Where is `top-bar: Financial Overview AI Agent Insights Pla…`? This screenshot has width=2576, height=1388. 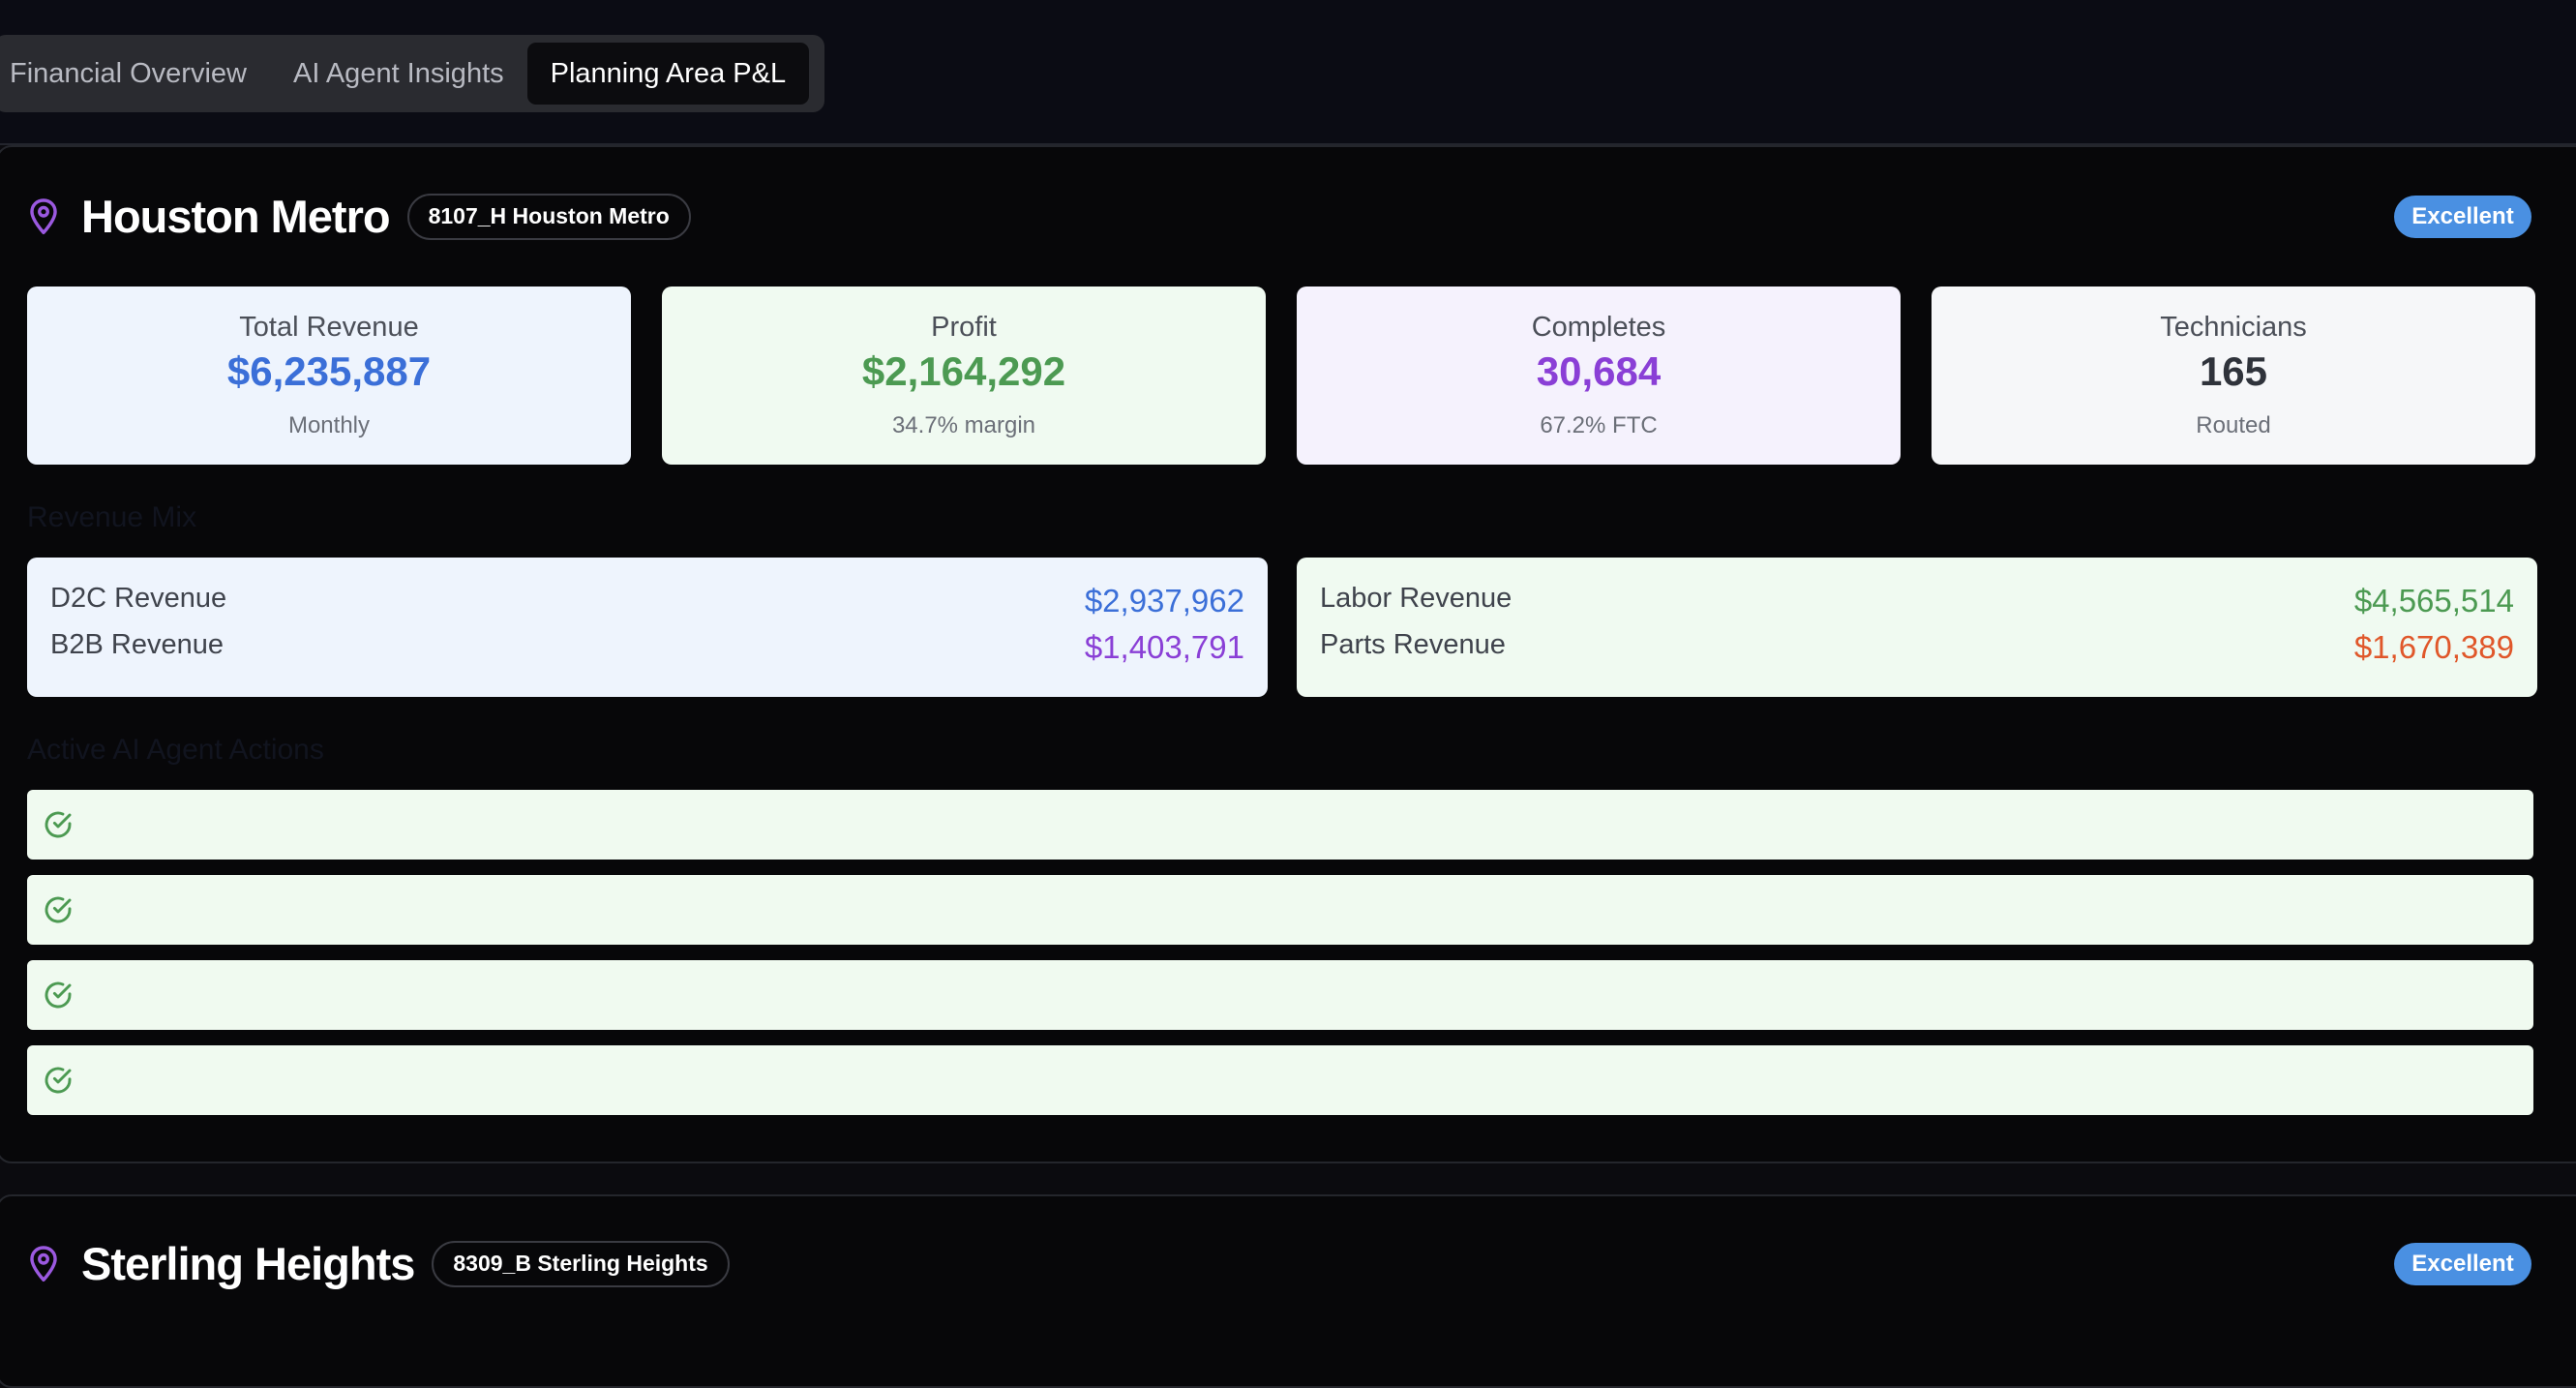
top-bar: Financial Overview AI Agent Insights Pla… is located at coordinates (1288, 72).